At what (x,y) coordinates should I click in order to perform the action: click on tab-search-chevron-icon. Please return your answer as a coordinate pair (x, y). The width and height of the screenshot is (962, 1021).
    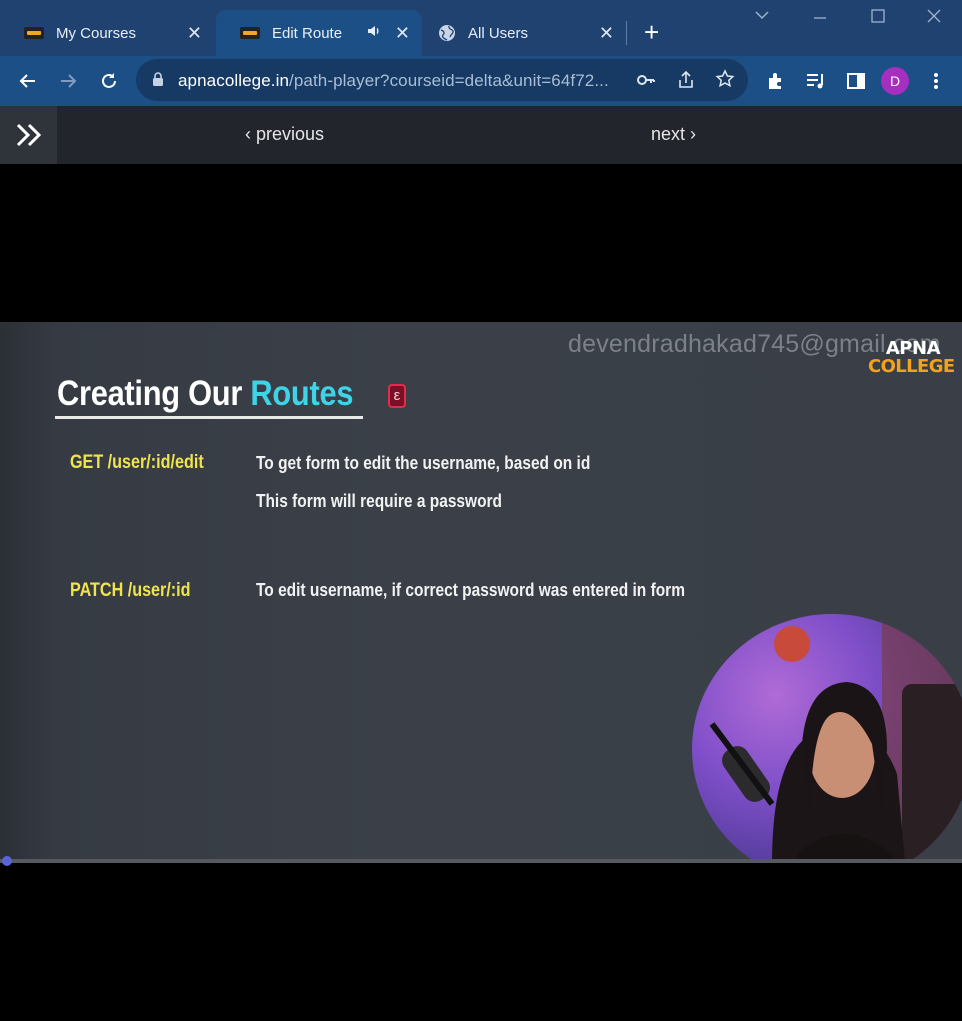
    Looking at the image, I should click on (762, 17).